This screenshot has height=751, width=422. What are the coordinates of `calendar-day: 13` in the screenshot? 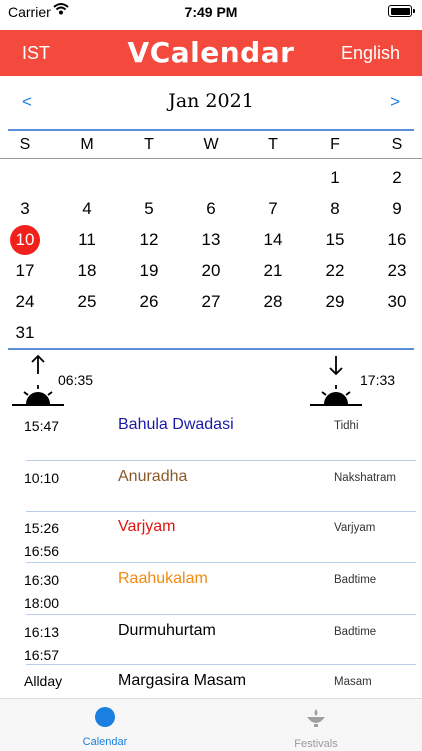 It's located at (211, 240).